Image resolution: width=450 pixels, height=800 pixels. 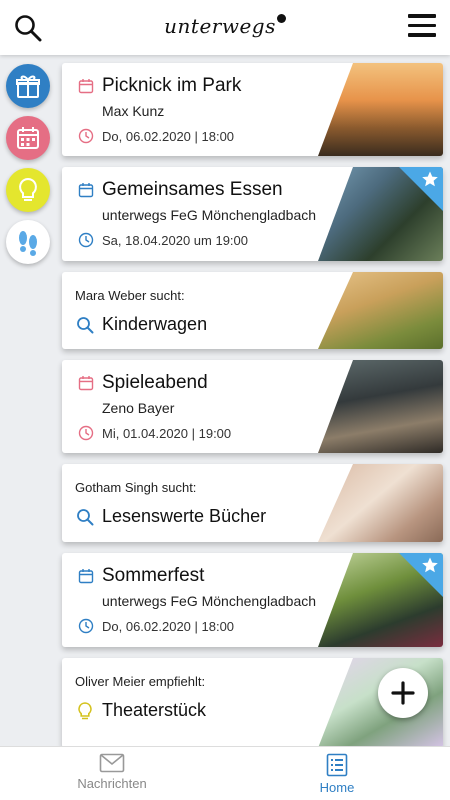 What do you see at coordinates (337, 787) in the screenshot?
I see `tab-home-label: Home` at bounding box center [337, 787].